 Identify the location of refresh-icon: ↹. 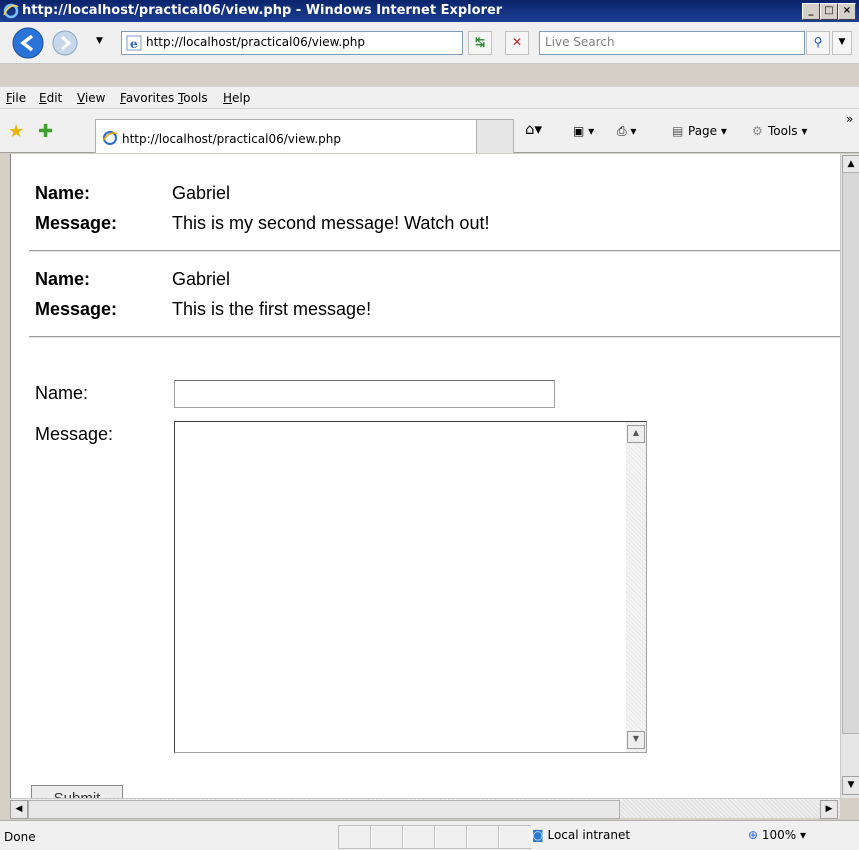
(480, 43).